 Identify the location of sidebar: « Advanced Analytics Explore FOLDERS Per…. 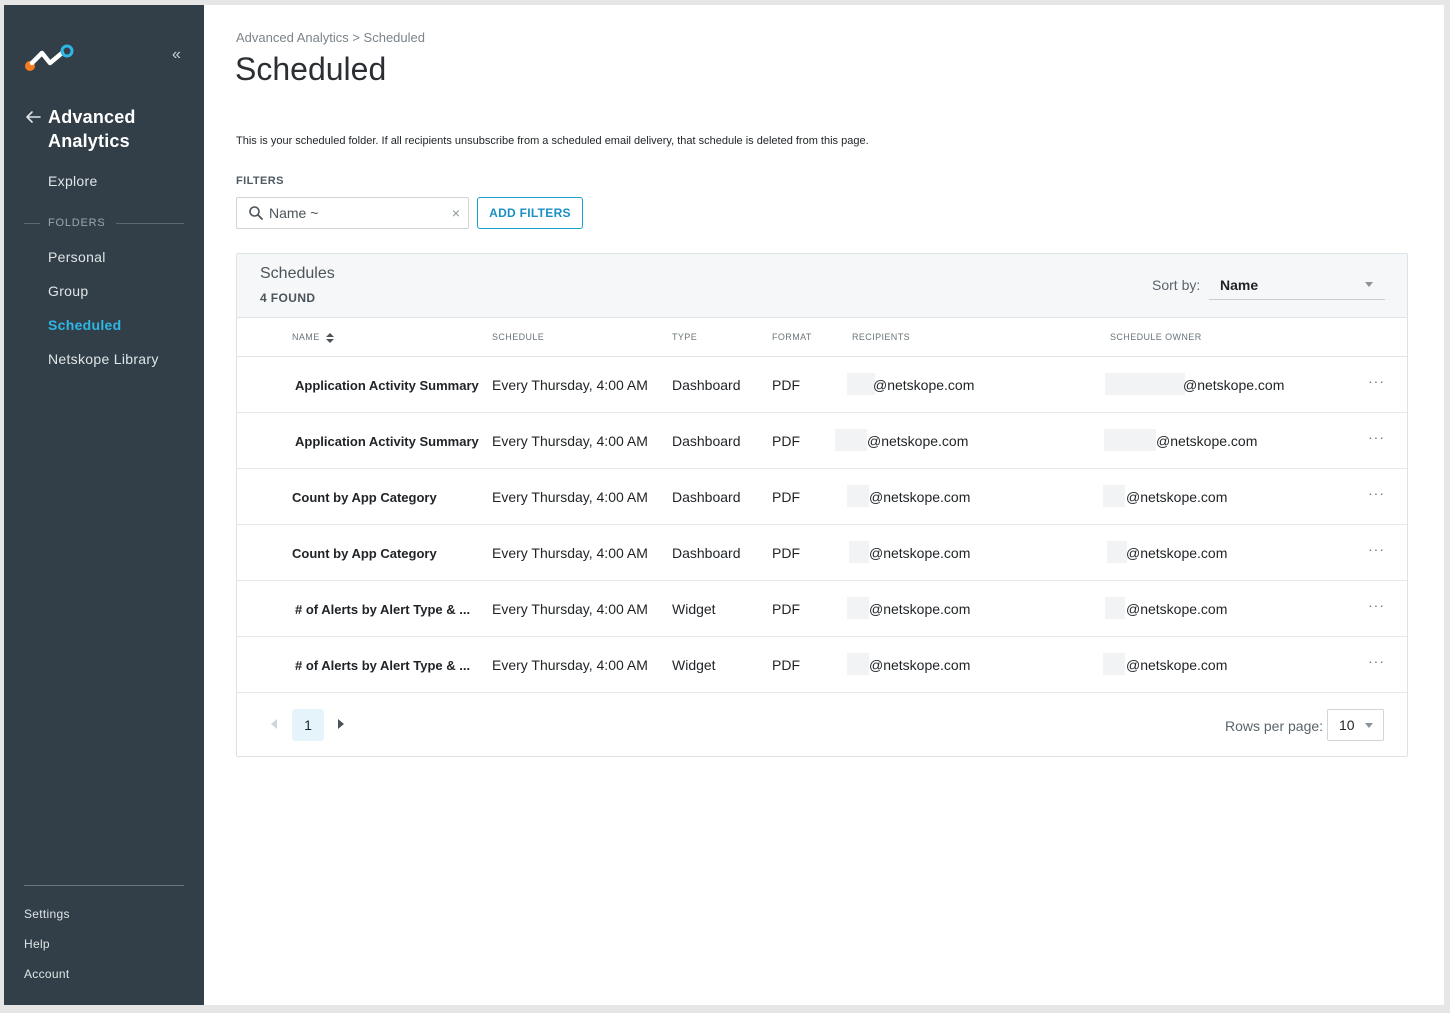
(104, 505).